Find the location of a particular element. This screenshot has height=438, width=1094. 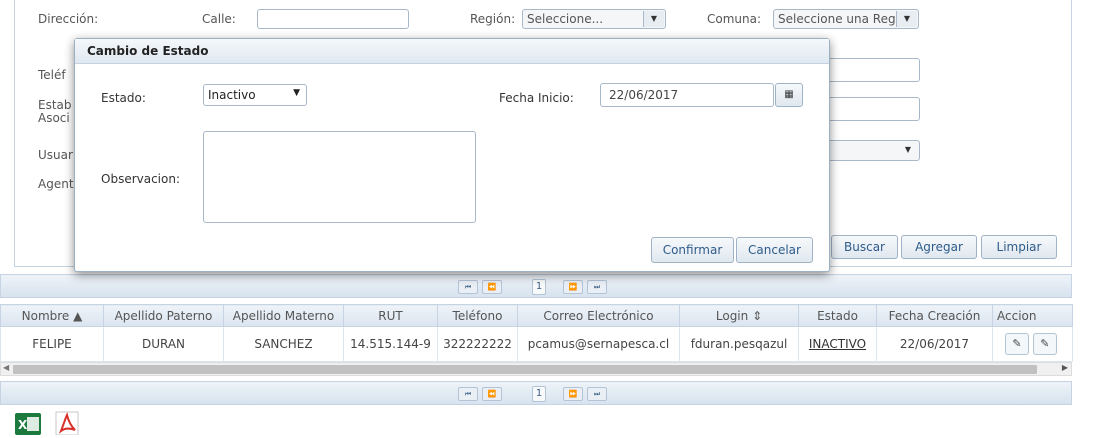

col-telefono: Teléfono is located at coordinates (477, 315).